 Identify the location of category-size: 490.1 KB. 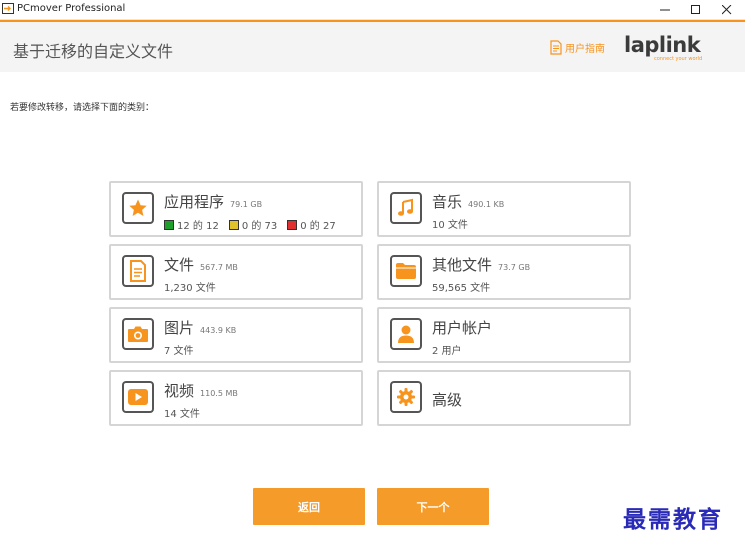
(486, 204).